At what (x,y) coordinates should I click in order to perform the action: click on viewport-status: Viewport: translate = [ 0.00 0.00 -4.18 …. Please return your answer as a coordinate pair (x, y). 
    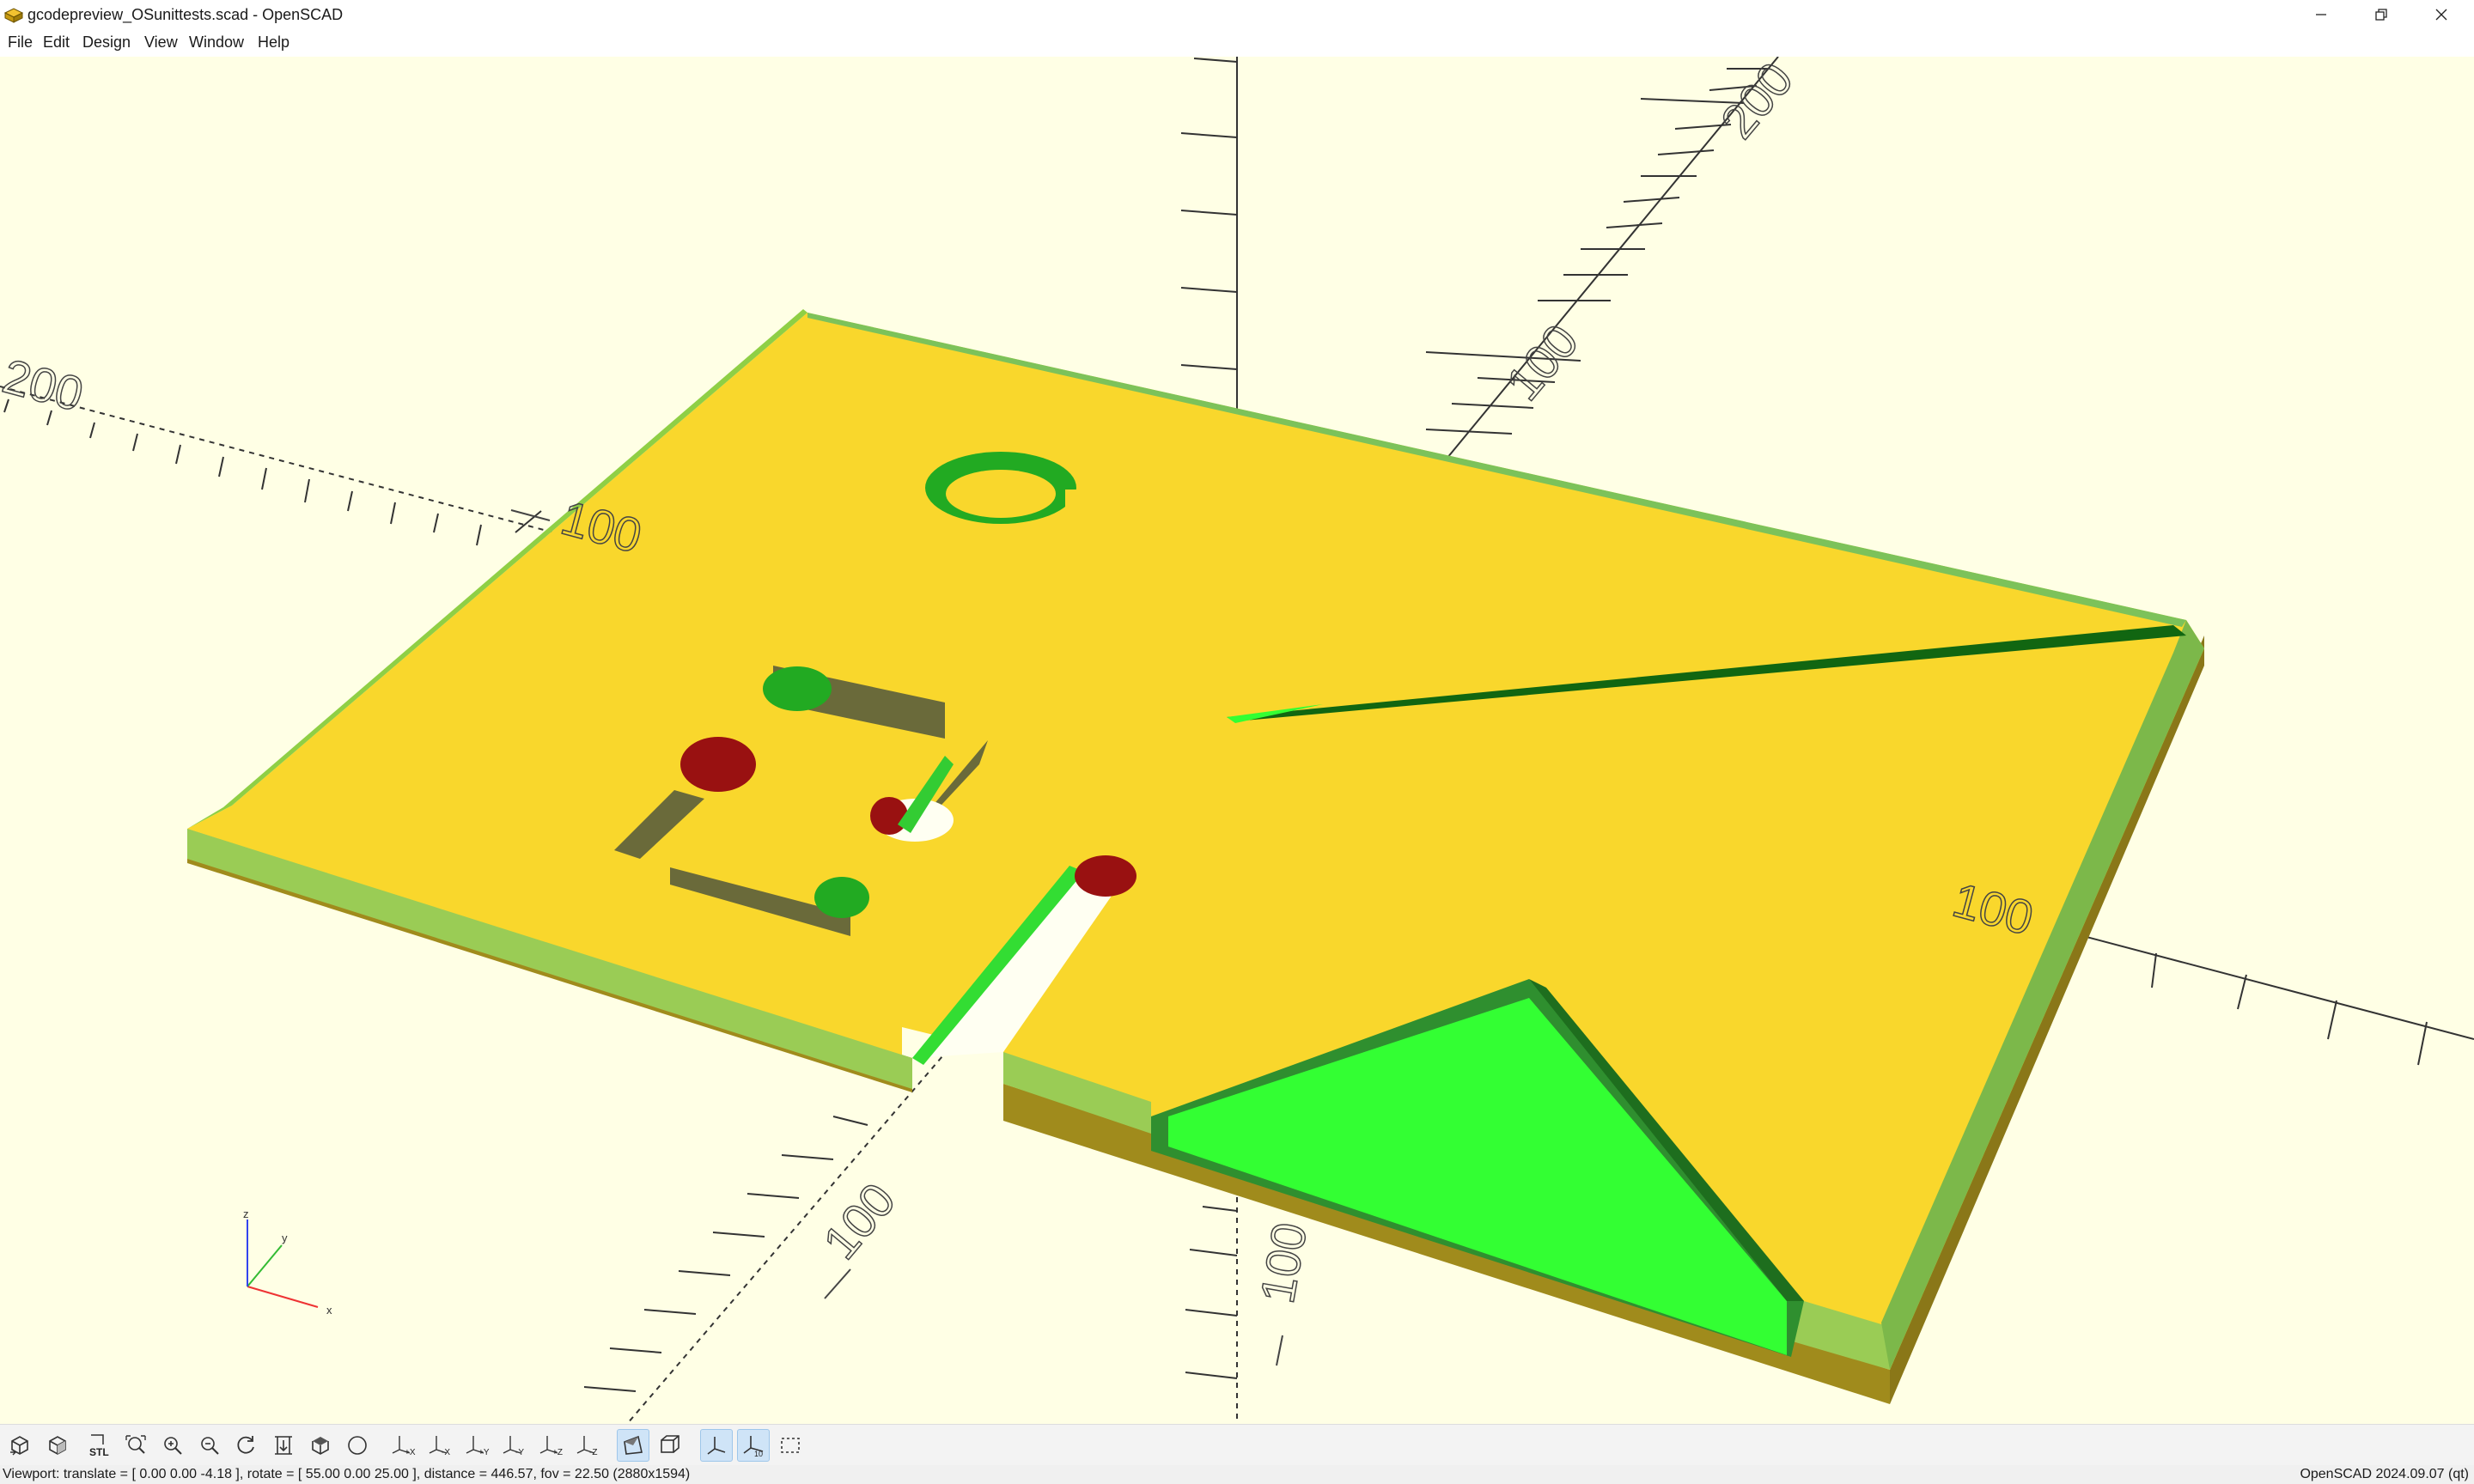
    Looking at the image, I should click on (347, 1474).